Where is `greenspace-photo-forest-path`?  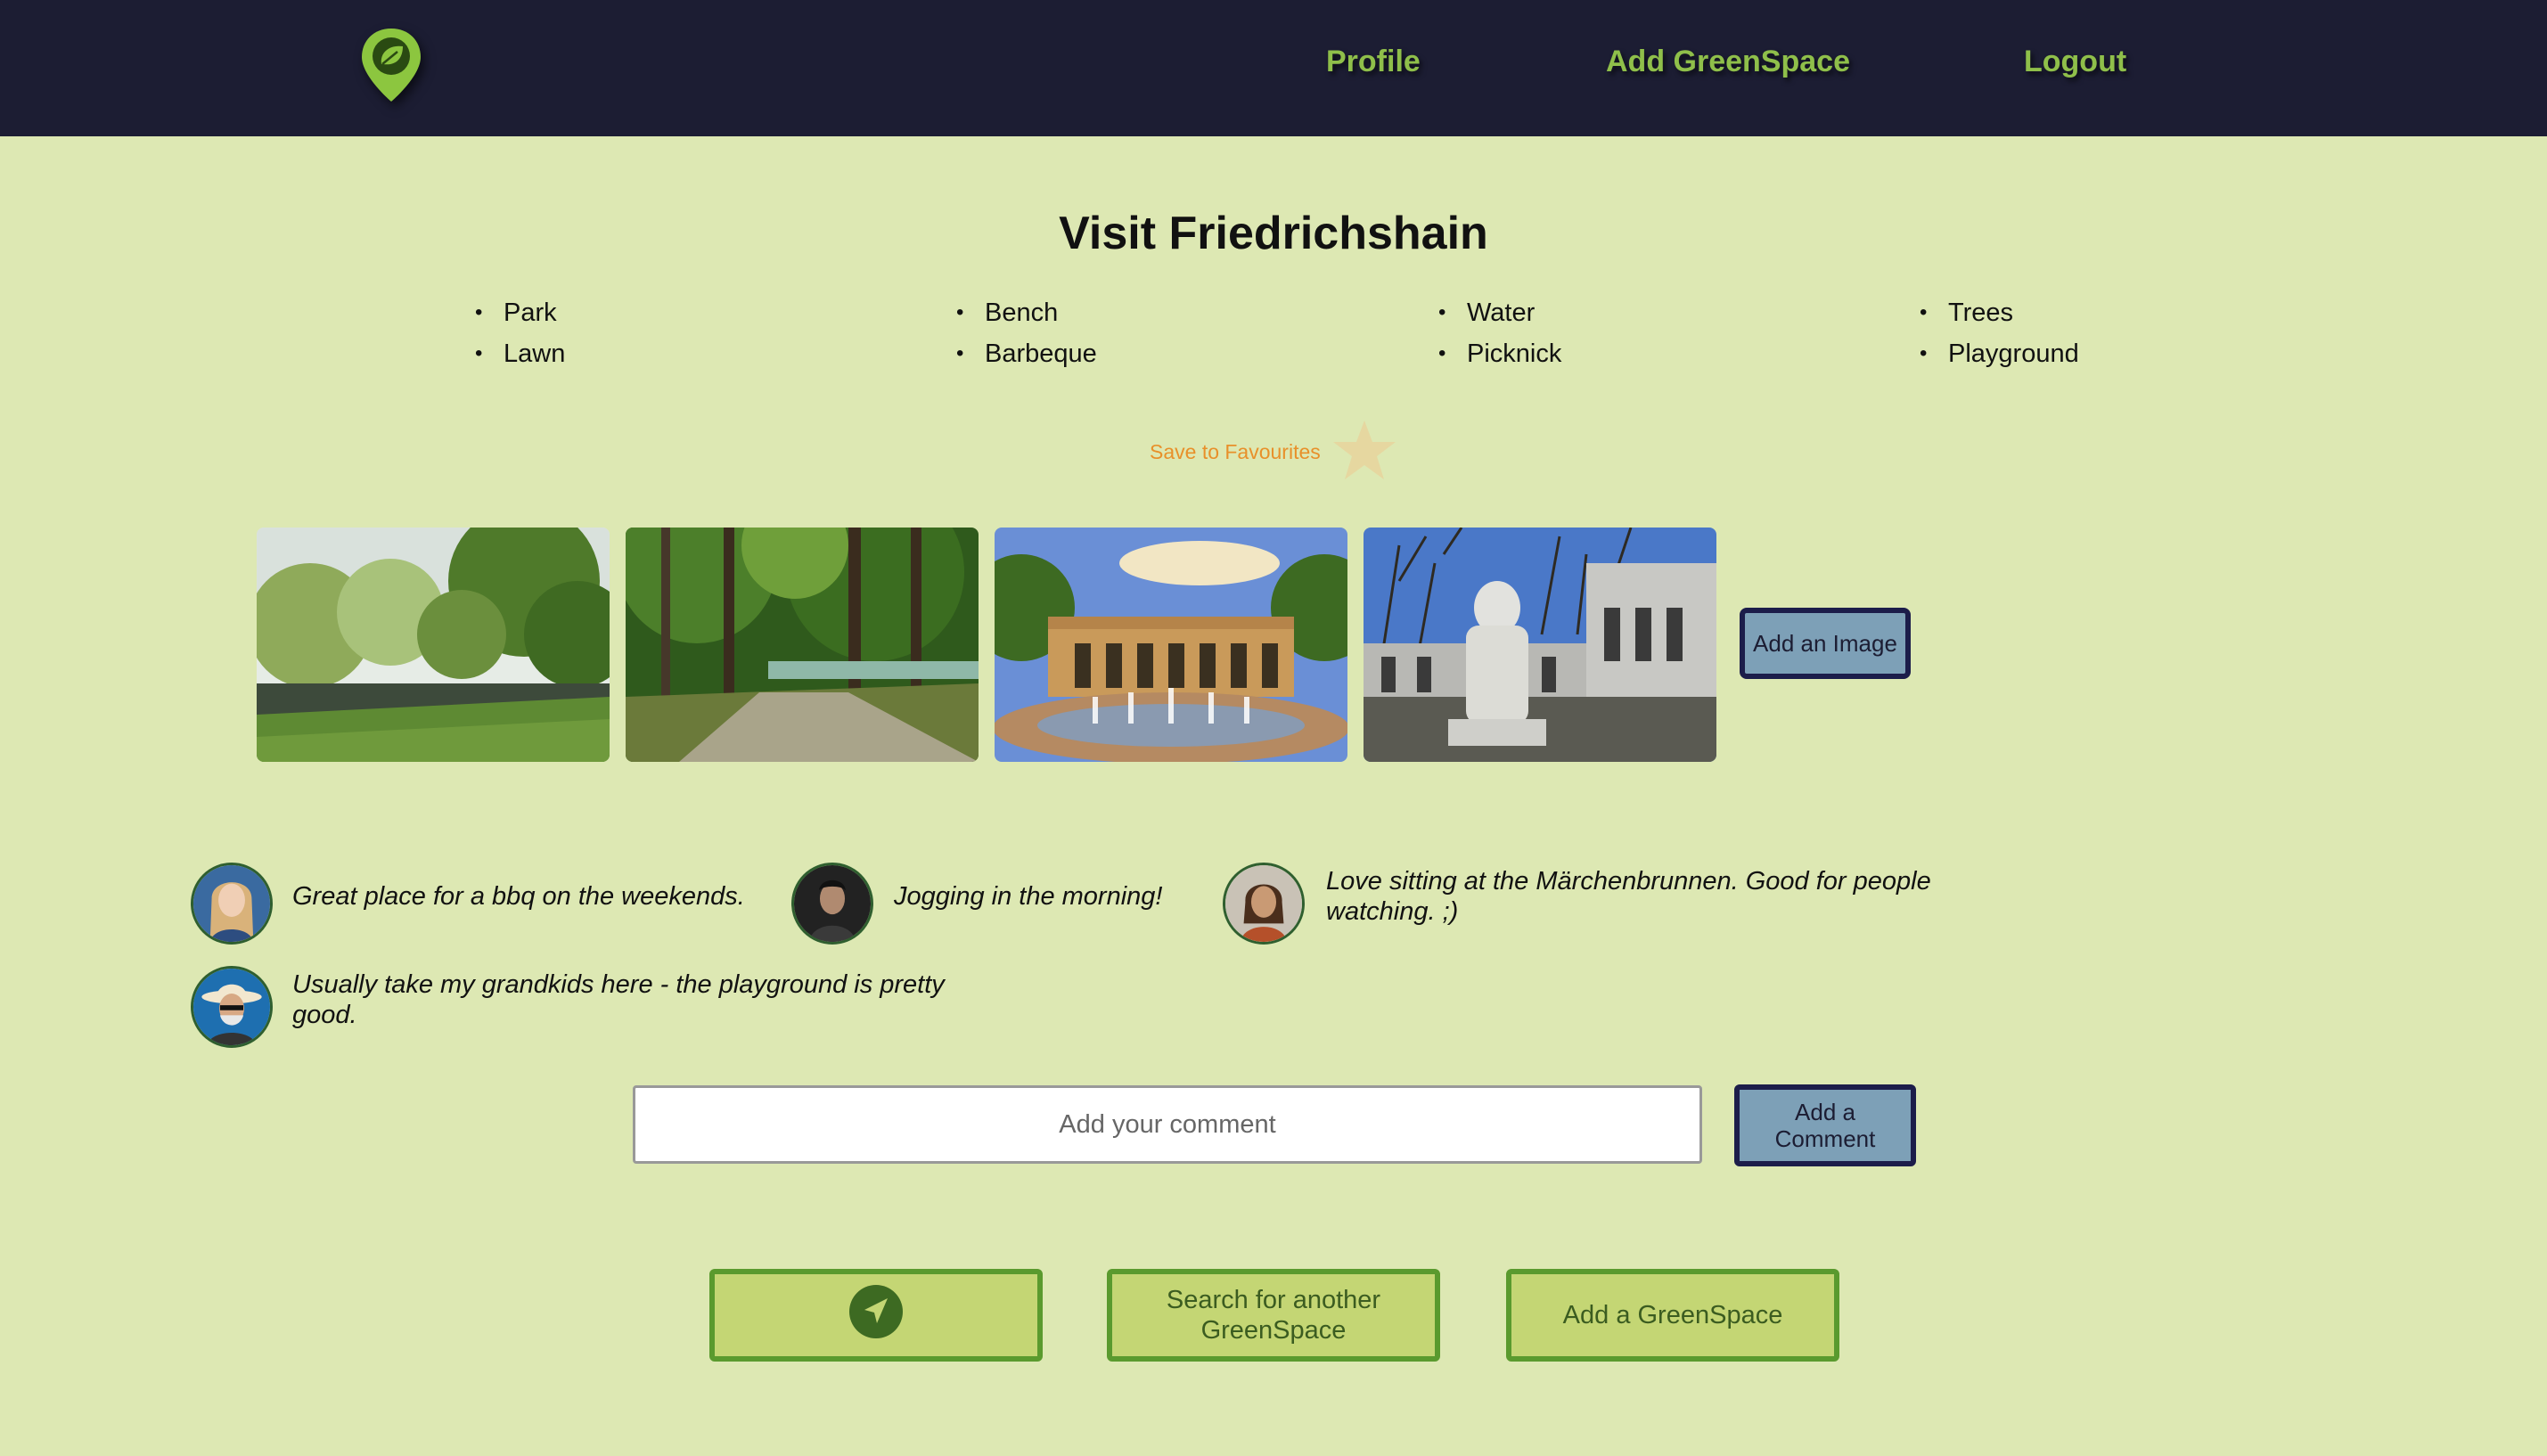
greenspace-photo-forest-path is located at coordinates (802, 645).